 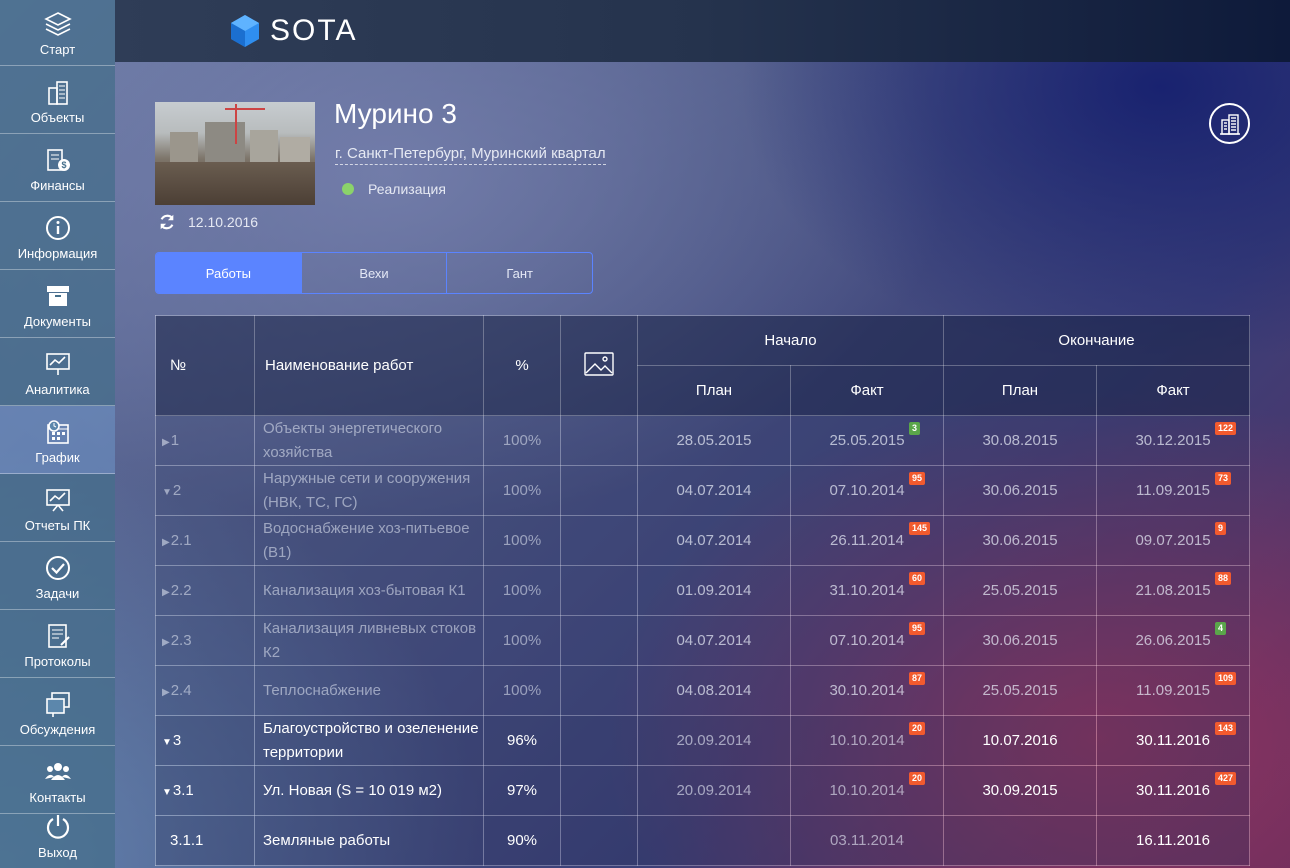 I want to click on power-icon, so click(x=58, y=827).